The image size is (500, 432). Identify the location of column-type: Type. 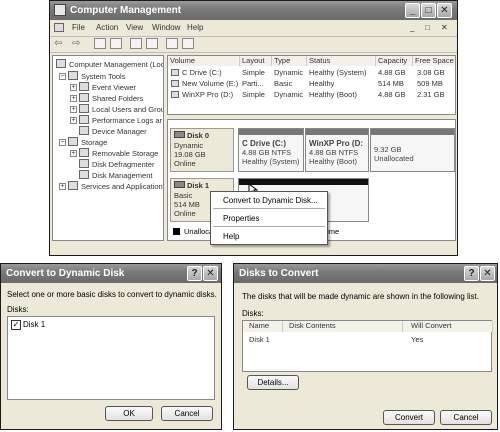
(289, 61).